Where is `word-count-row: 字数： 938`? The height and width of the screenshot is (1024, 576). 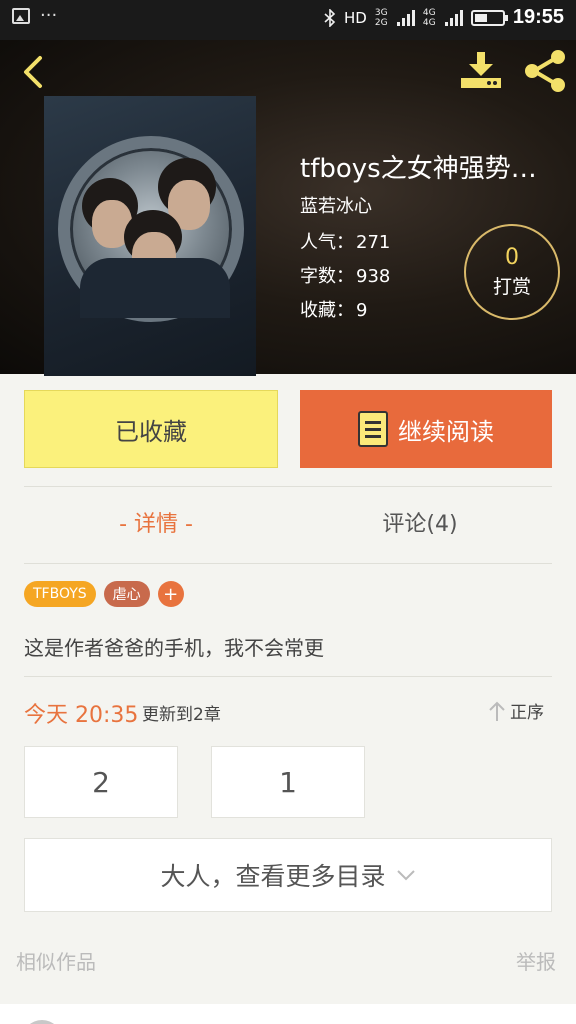 word-count-row: 字数： 938 is located at coordinates (345, 275).